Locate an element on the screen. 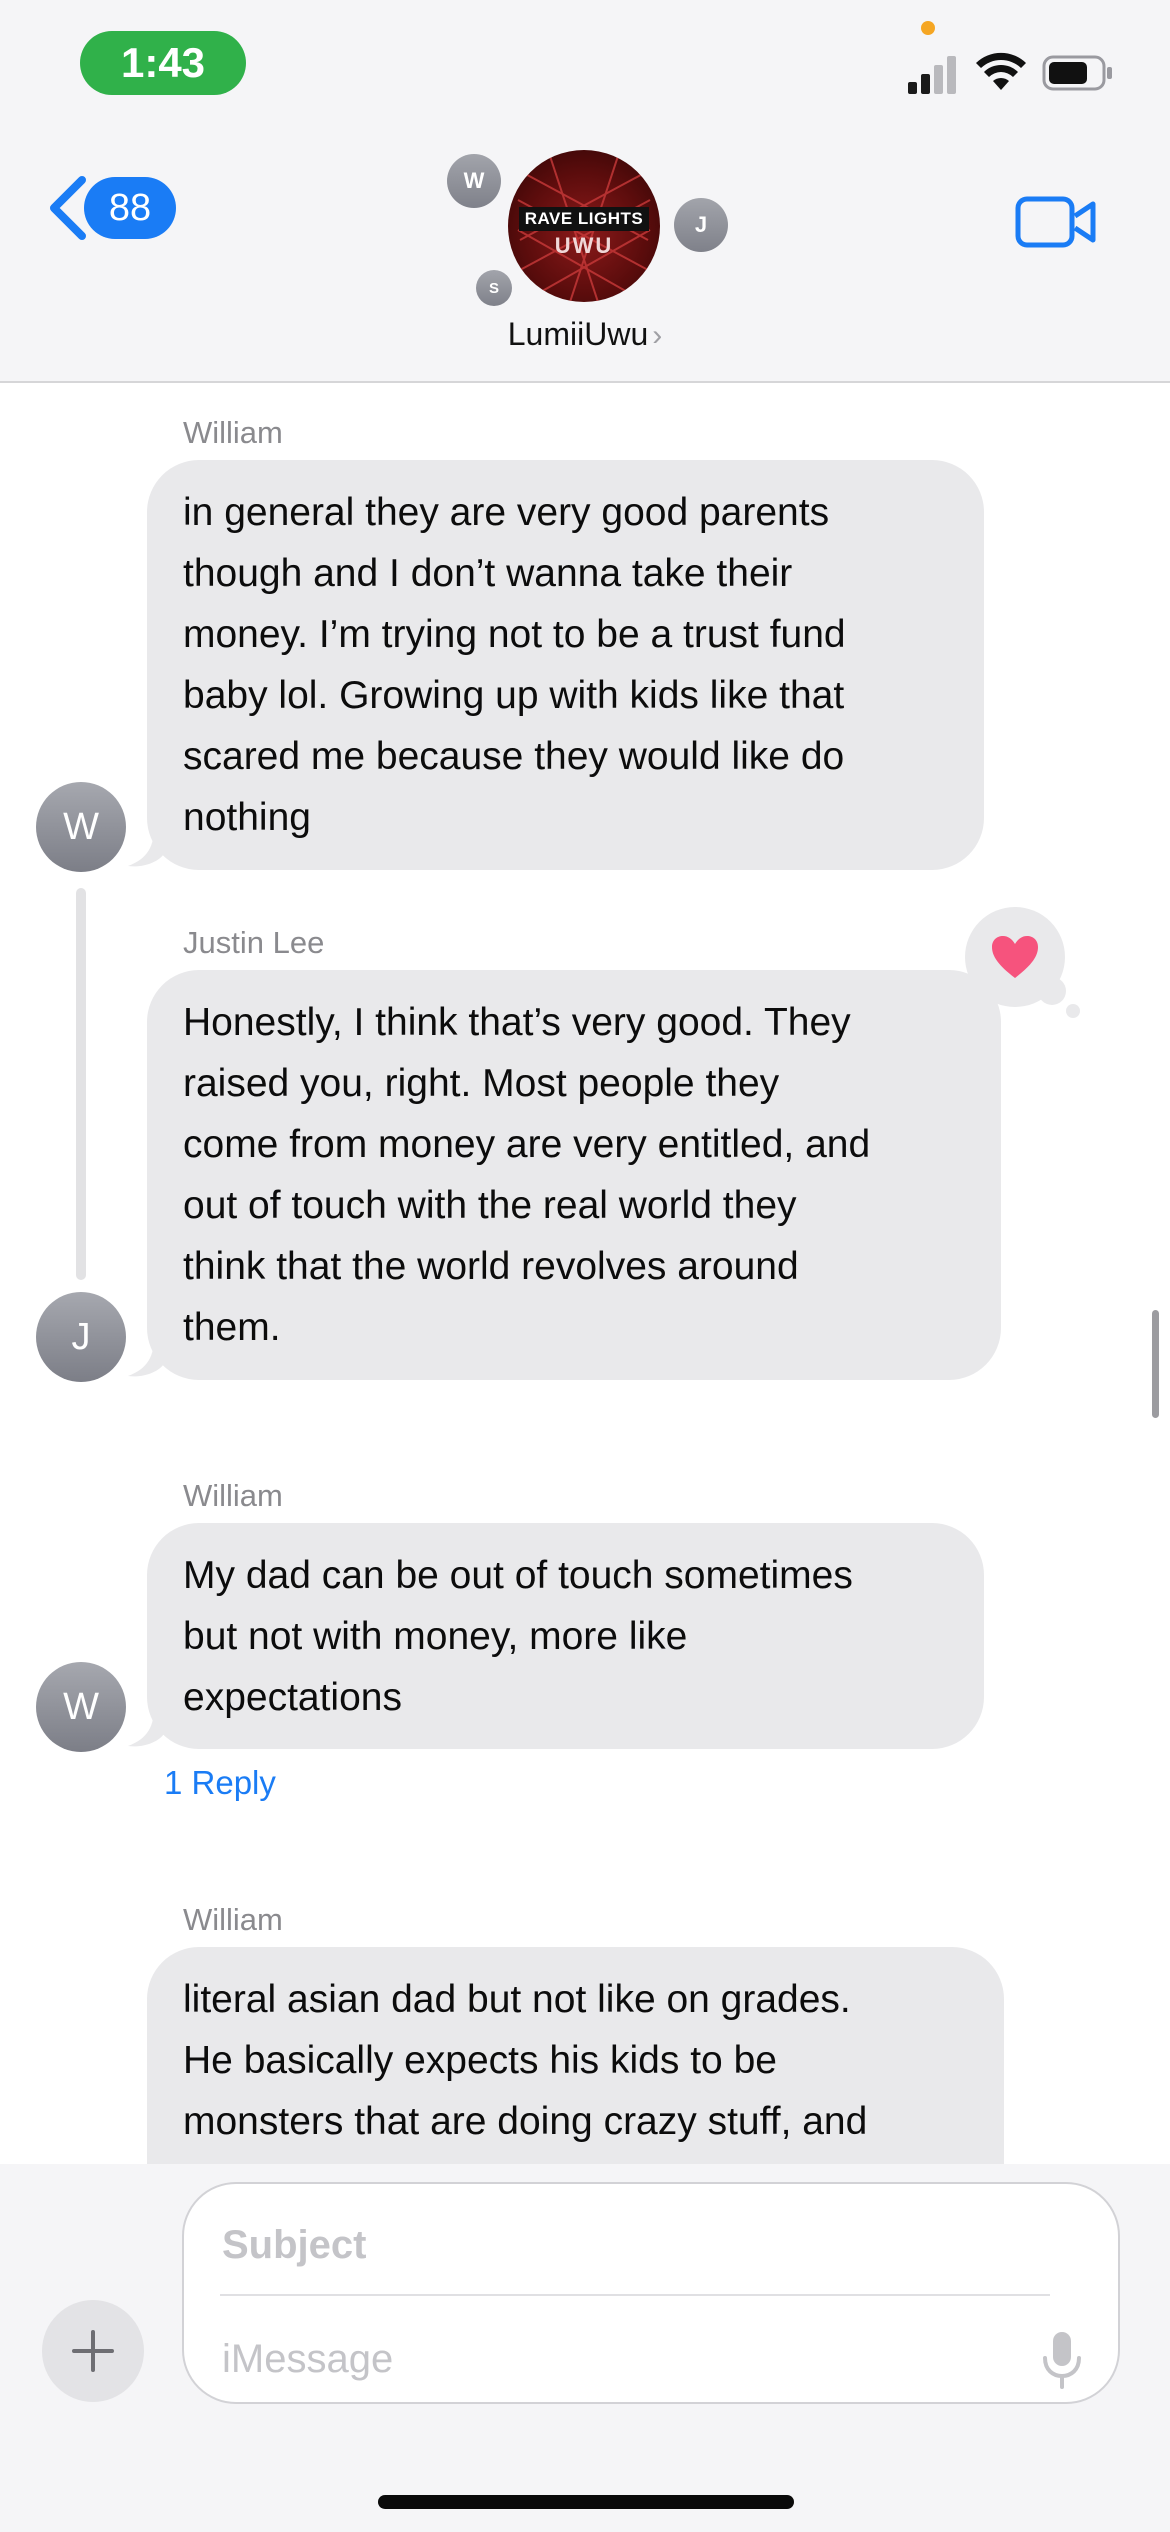 Image resolution: width=1170 pixels, height=2532 pixels. back-chevron-icon is located at coordinates (68, 208).